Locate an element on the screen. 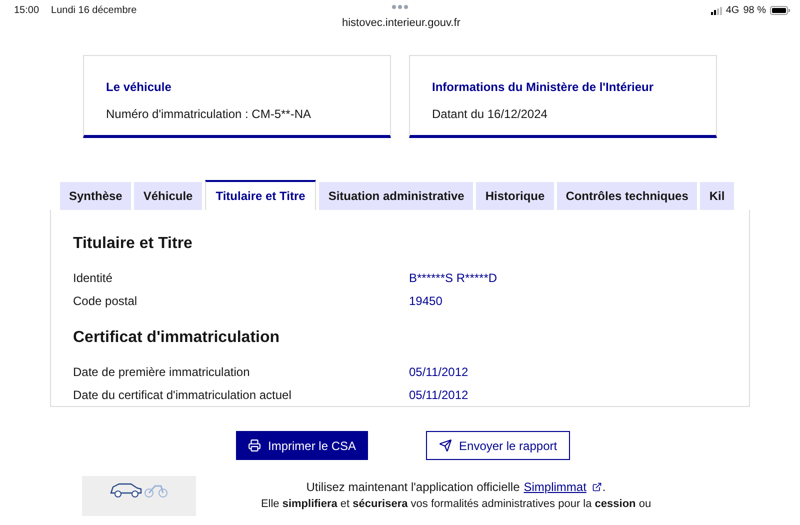 Image resolution: width=800 pixels, height=525 pixels. promo-text: Utilisez maintenant l'application officielle is located at coordinates (413, 487).